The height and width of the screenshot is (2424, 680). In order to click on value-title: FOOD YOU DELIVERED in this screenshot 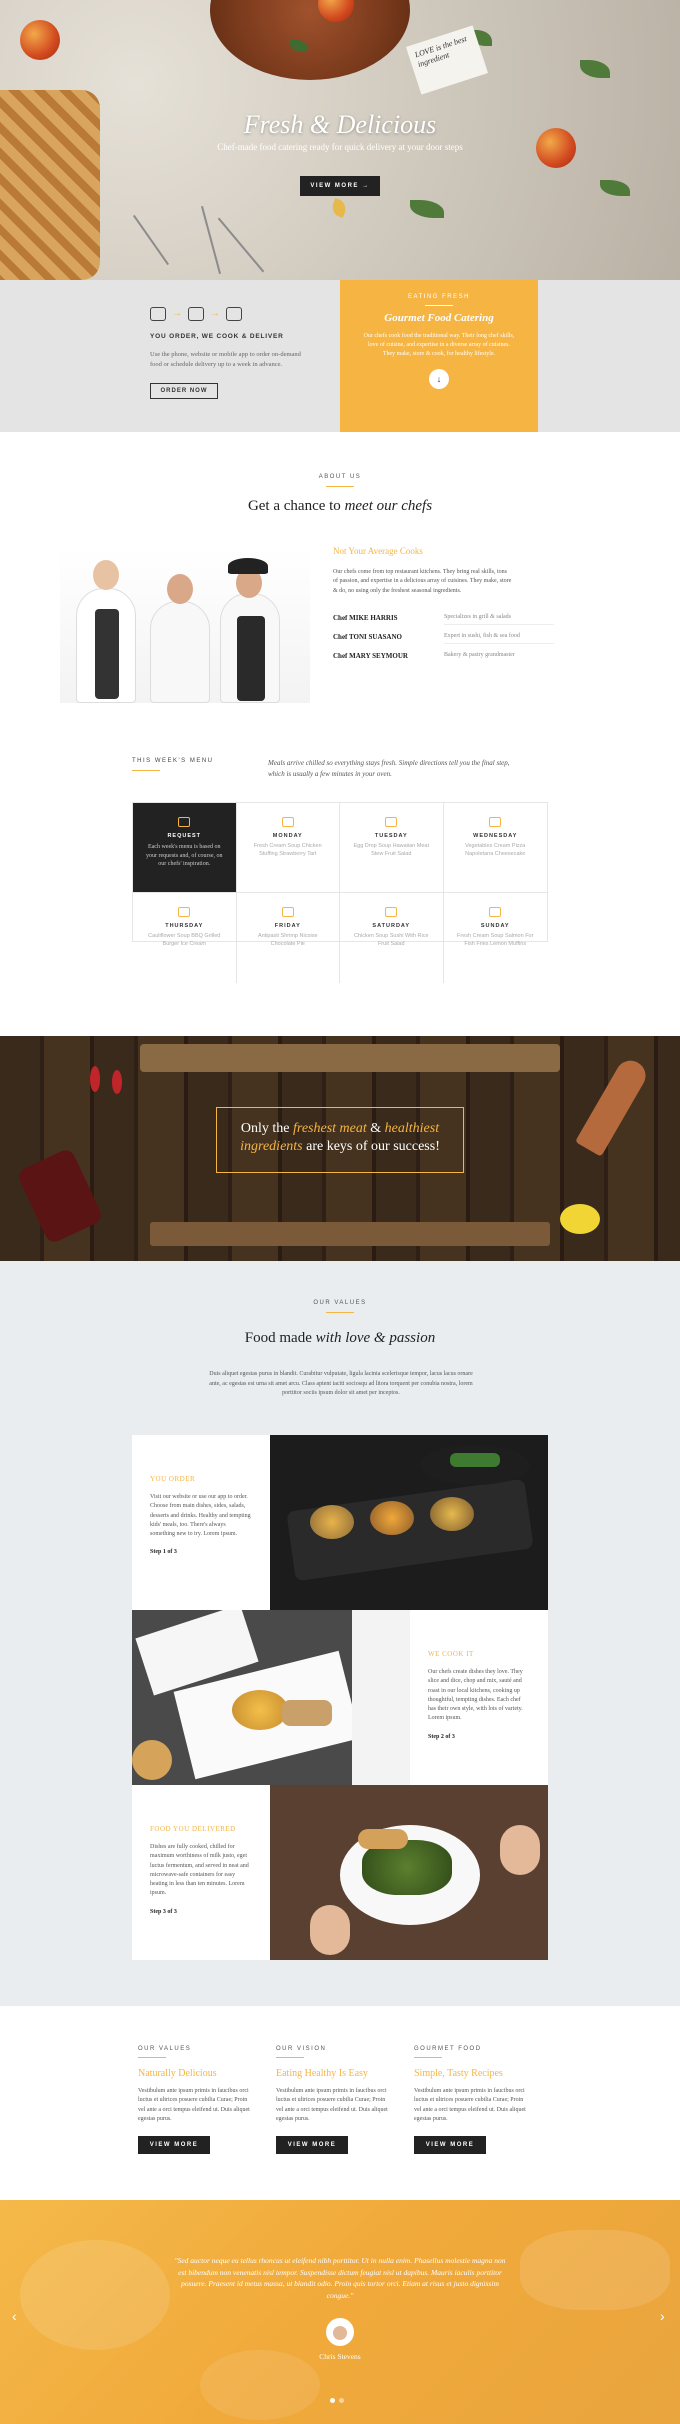, I will do `click(193, 1829)`.